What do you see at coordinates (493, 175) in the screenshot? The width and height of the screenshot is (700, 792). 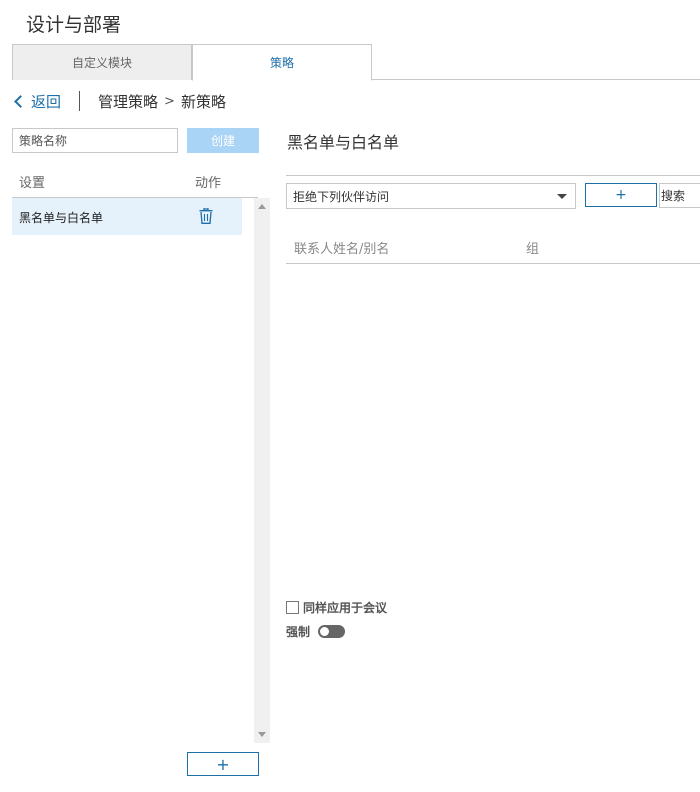 I see `divider` at bounding box center [493, 175].